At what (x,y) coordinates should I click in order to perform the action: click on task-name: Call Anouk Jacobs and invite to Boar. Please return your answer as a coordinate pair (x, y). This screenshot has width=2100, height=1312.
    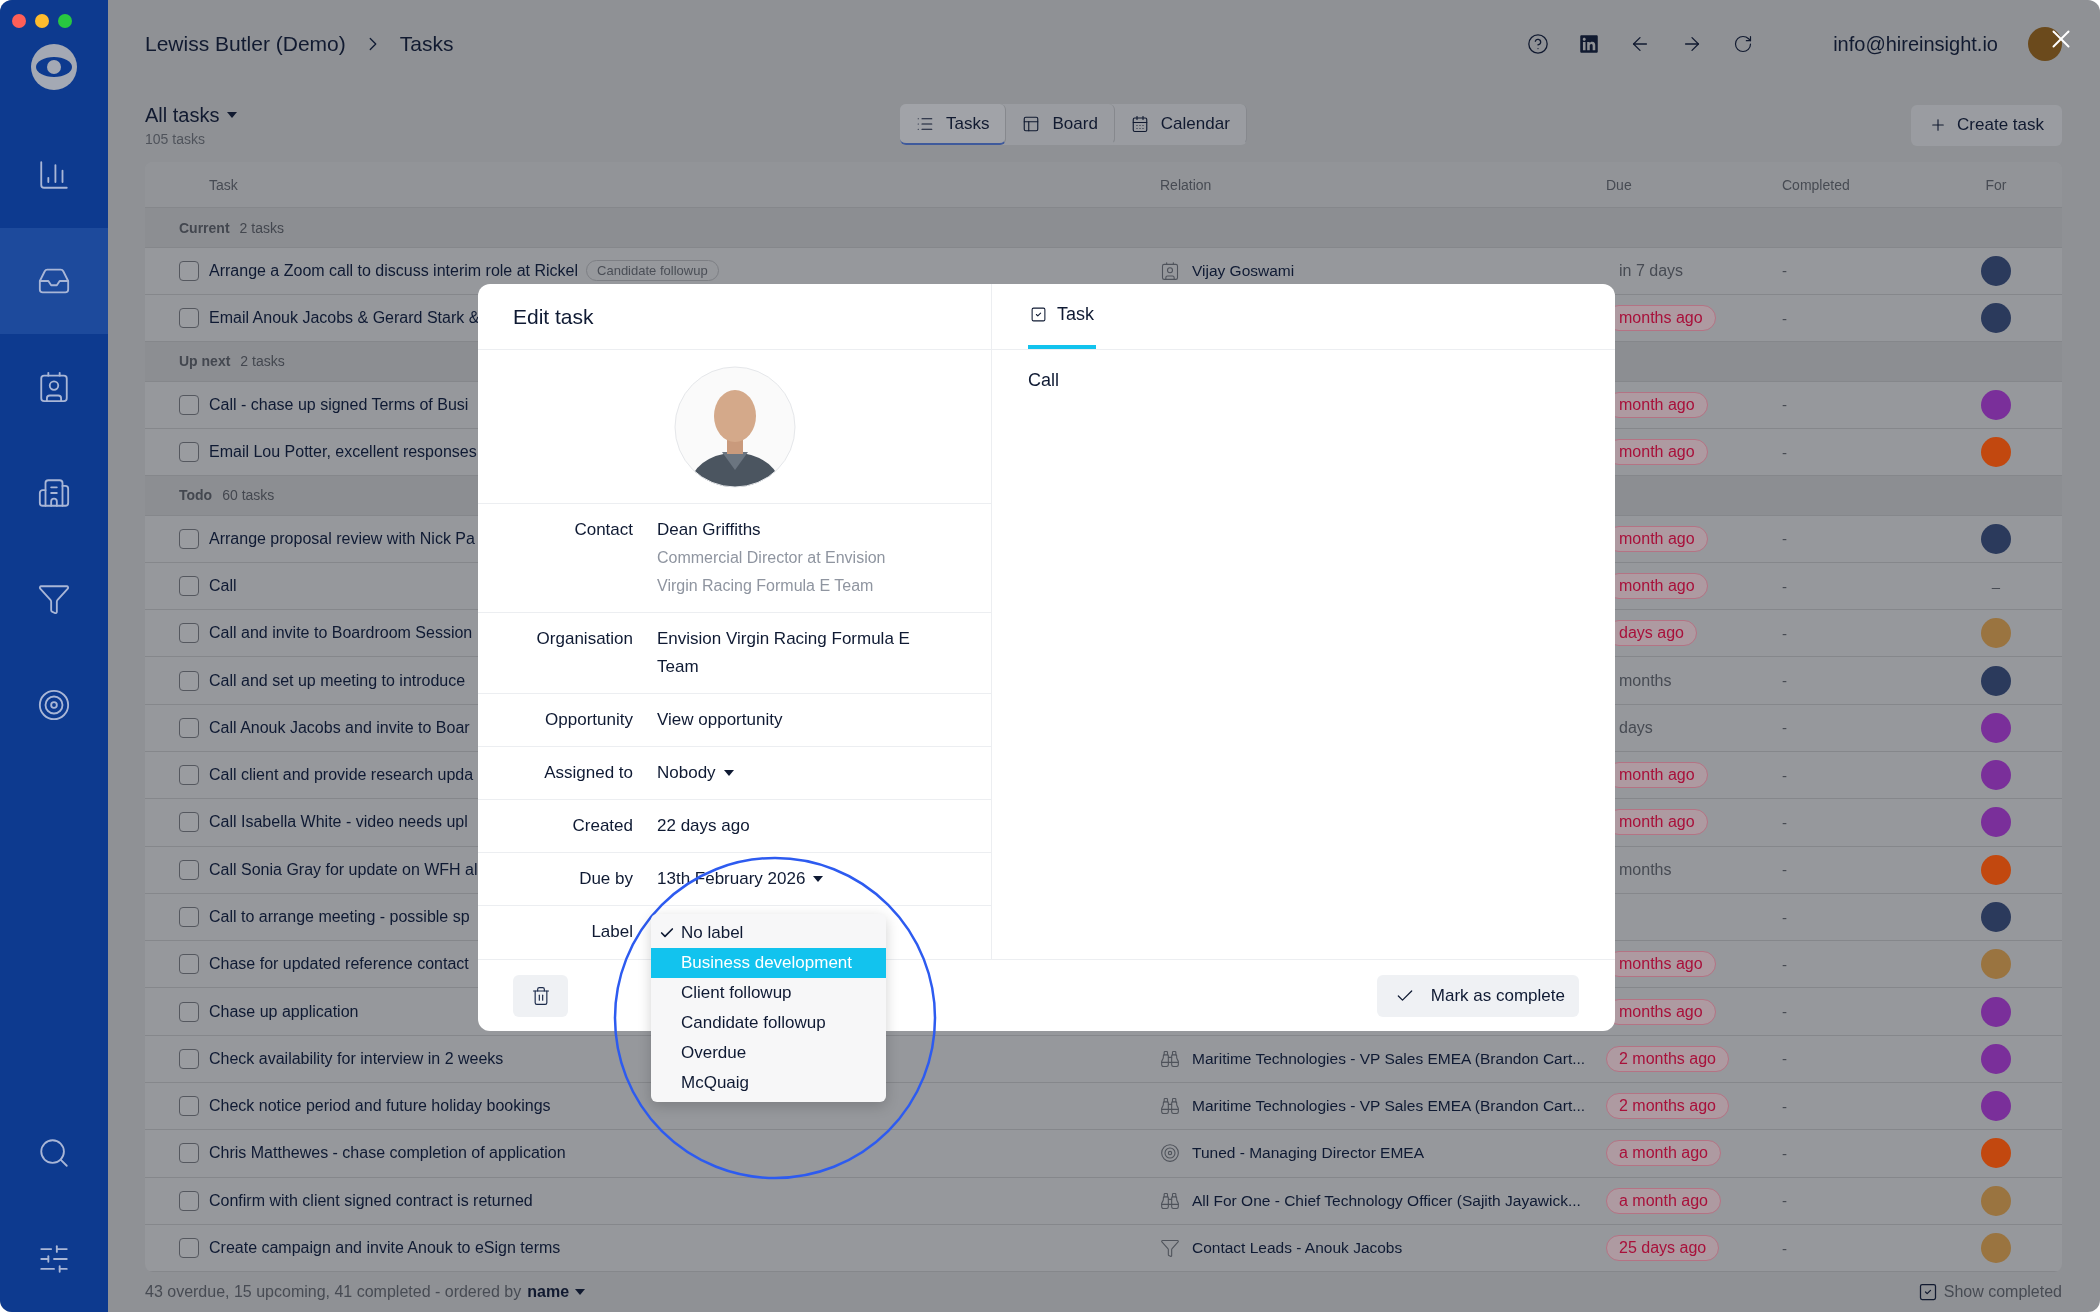
    Looking at the image, I should click on (339, 727).